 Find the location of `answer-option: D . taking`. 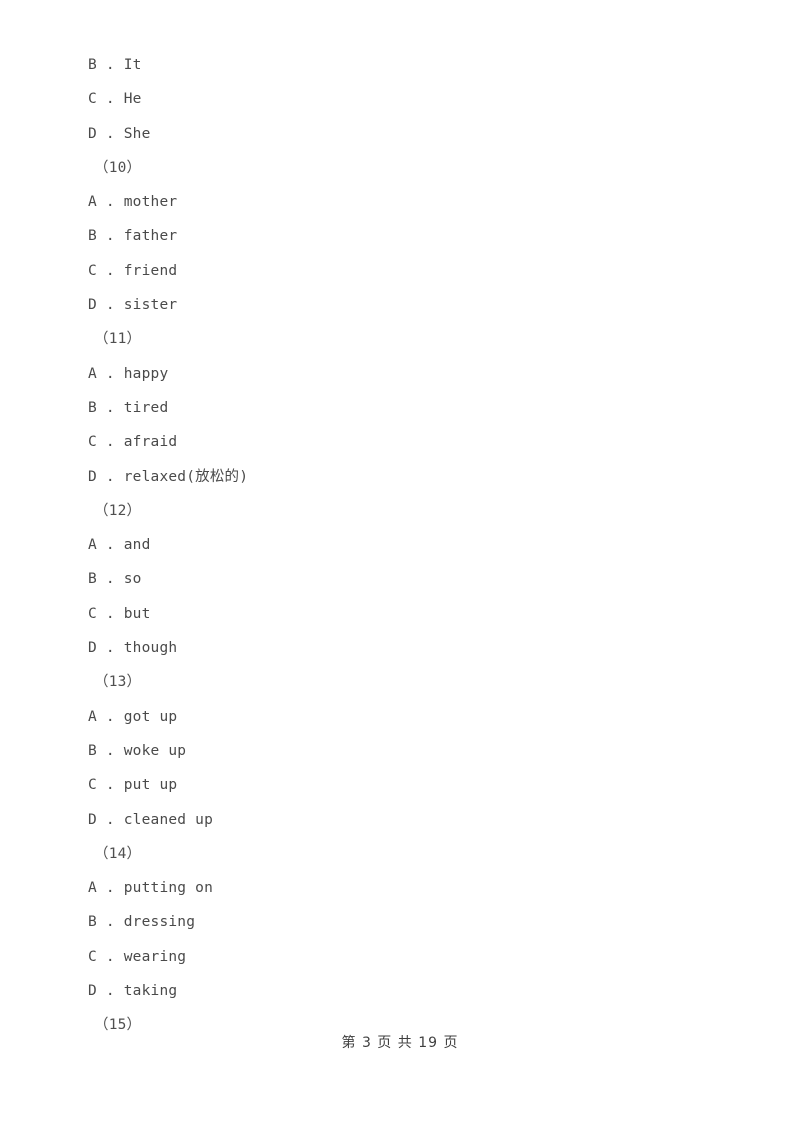

answer-option: D . taking is located at coordinates (133, 991).